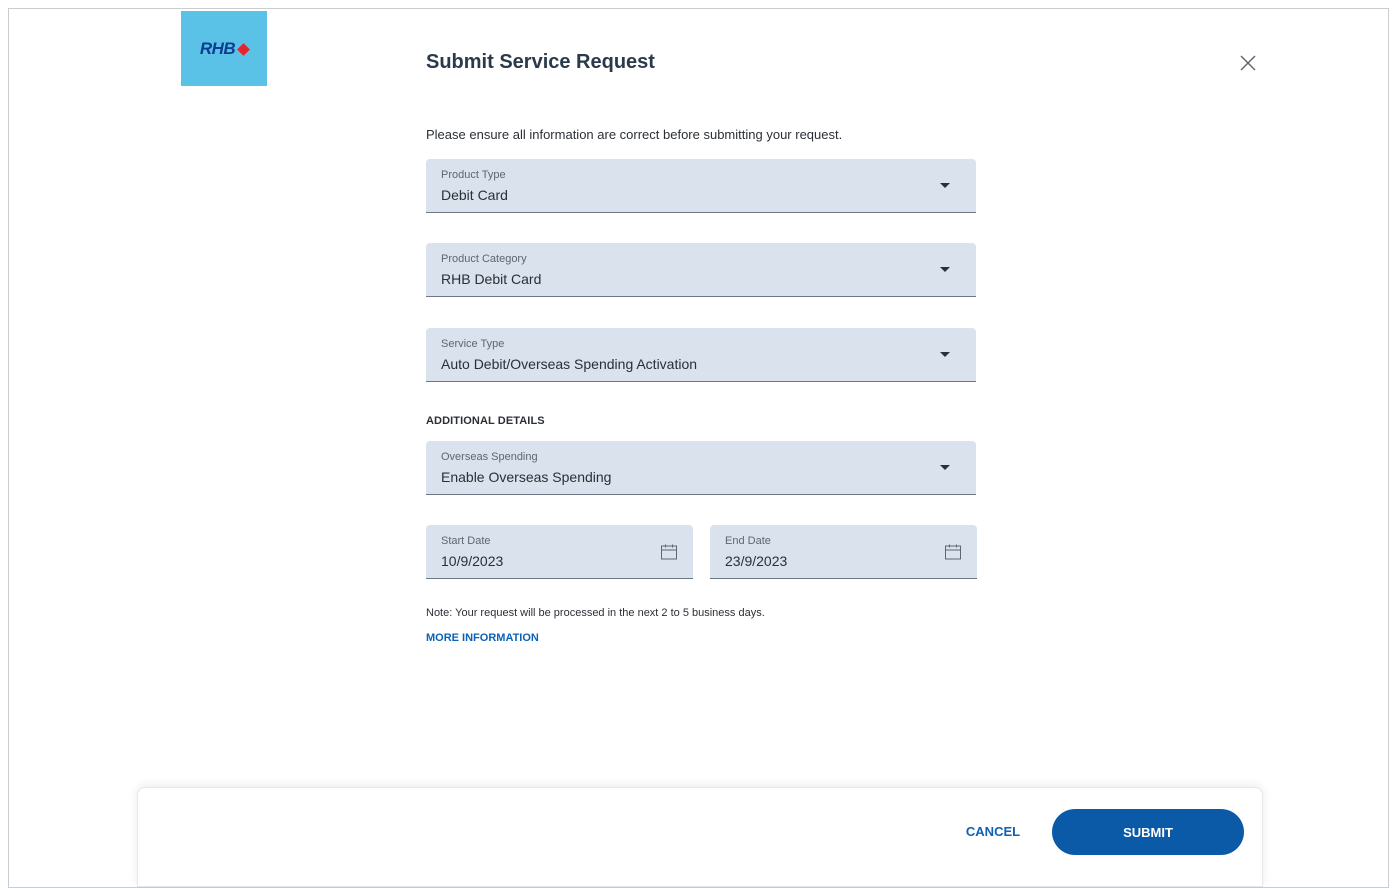 The height and width of the screenshot is (888, 1397). Describe the element at coordinates (540, 62) in the screenshot. I see `page-title: Submit Service Request` at that location.